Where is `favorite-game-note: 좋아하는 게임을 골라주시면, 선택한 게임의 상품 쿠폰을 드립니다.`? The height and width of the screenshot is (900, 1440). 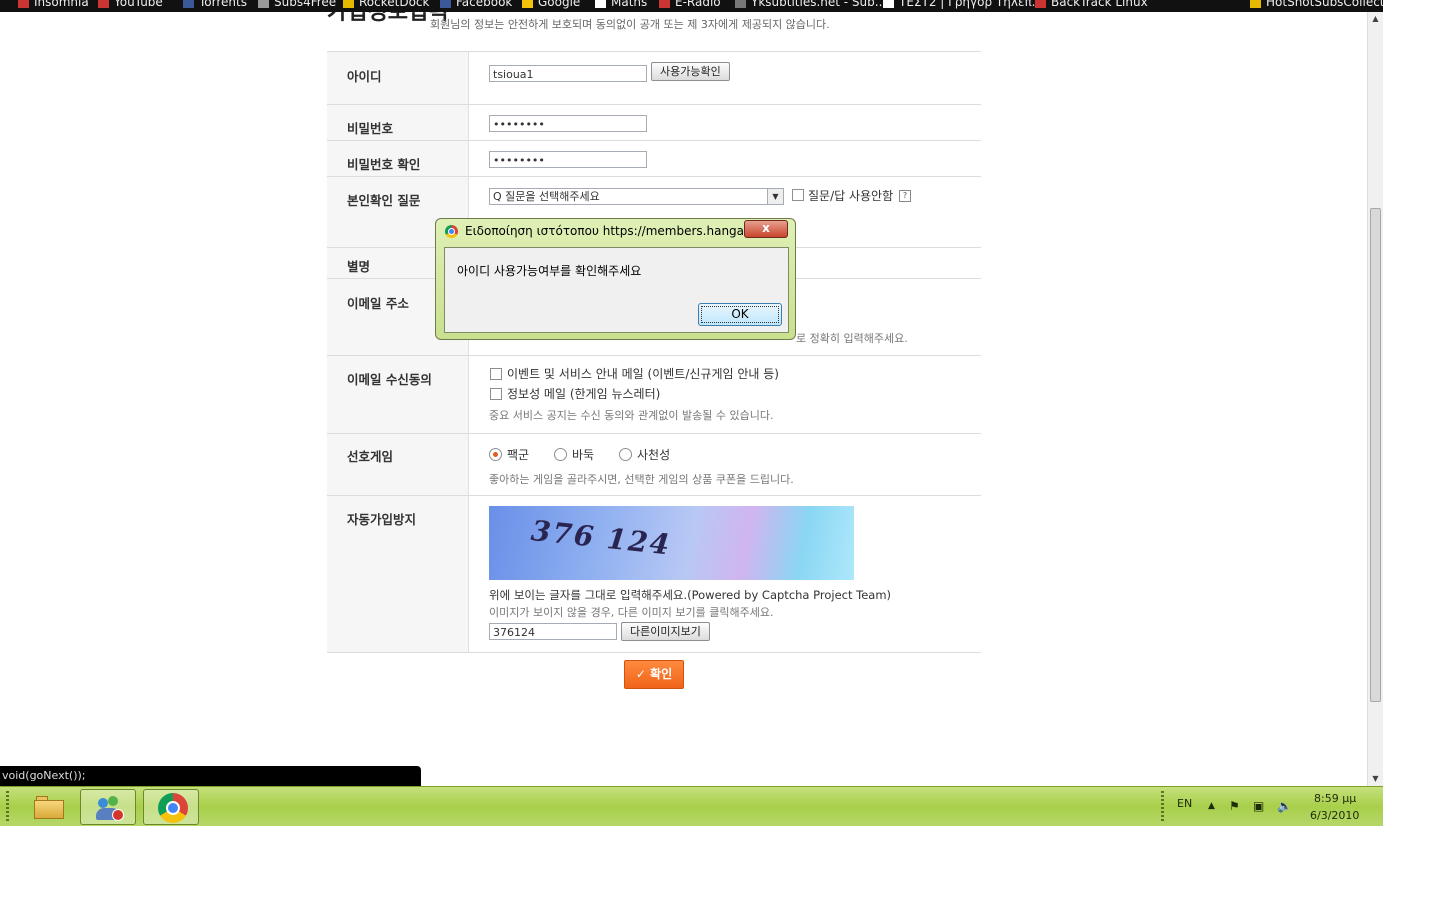 favorite-game-note: 좋아하는 게임을 골라주시면, 선택한 게임의 상품 쿠폰을 드립니다. is located at coordinates (641, 479).